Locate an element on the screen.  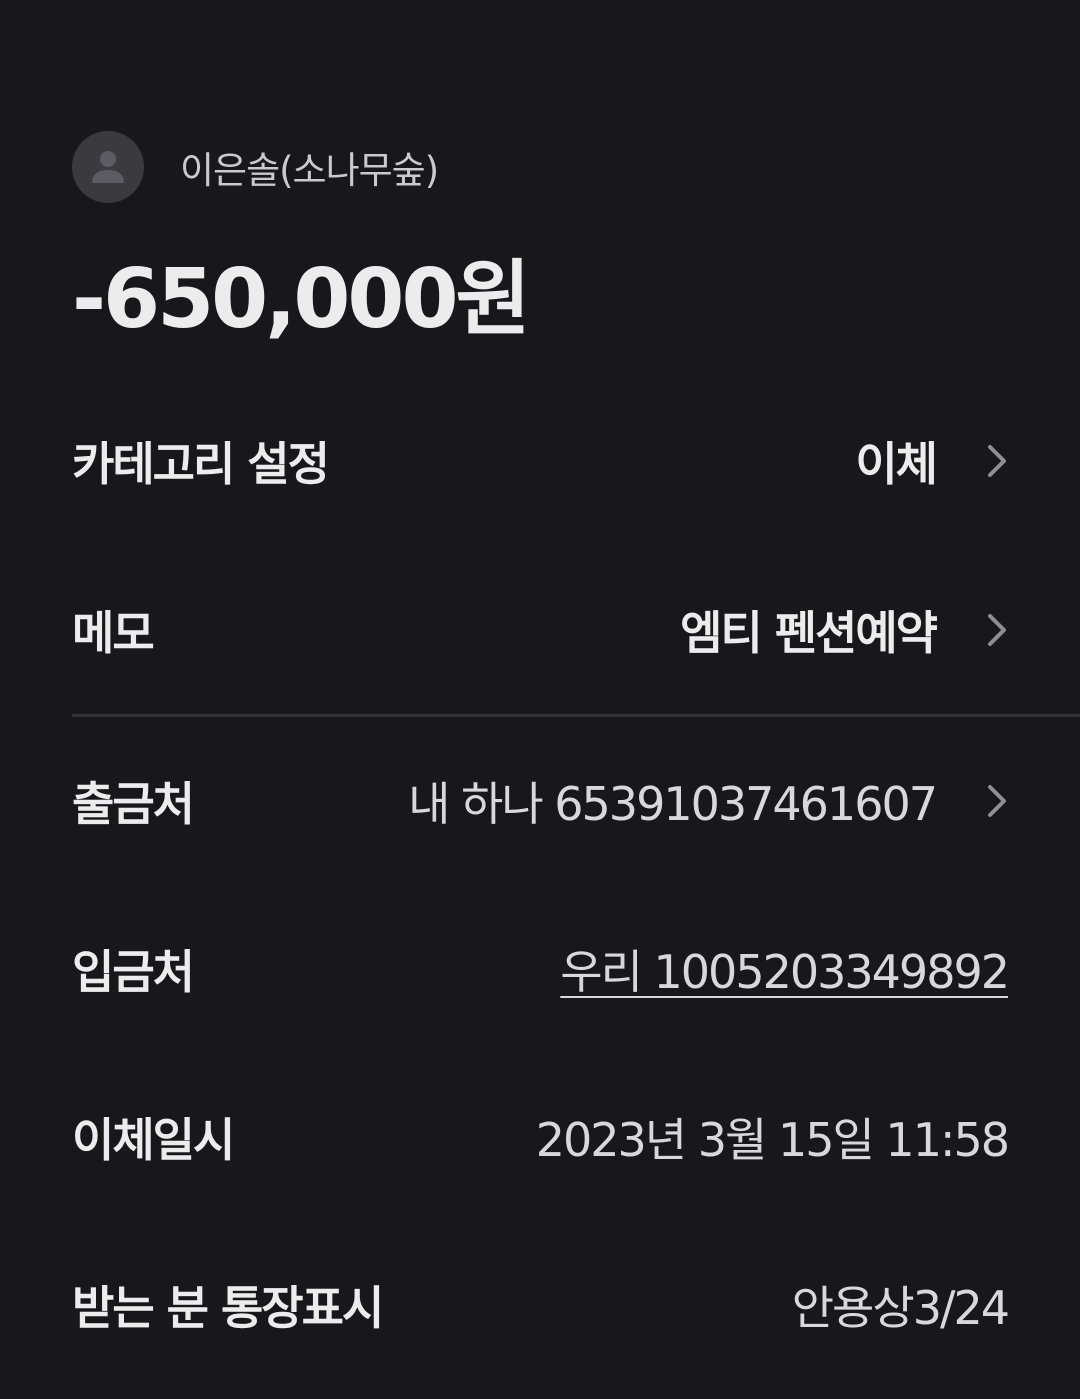
to-account-row: 입금처 우리 1005203349892 is located at coordinates (541, 969).